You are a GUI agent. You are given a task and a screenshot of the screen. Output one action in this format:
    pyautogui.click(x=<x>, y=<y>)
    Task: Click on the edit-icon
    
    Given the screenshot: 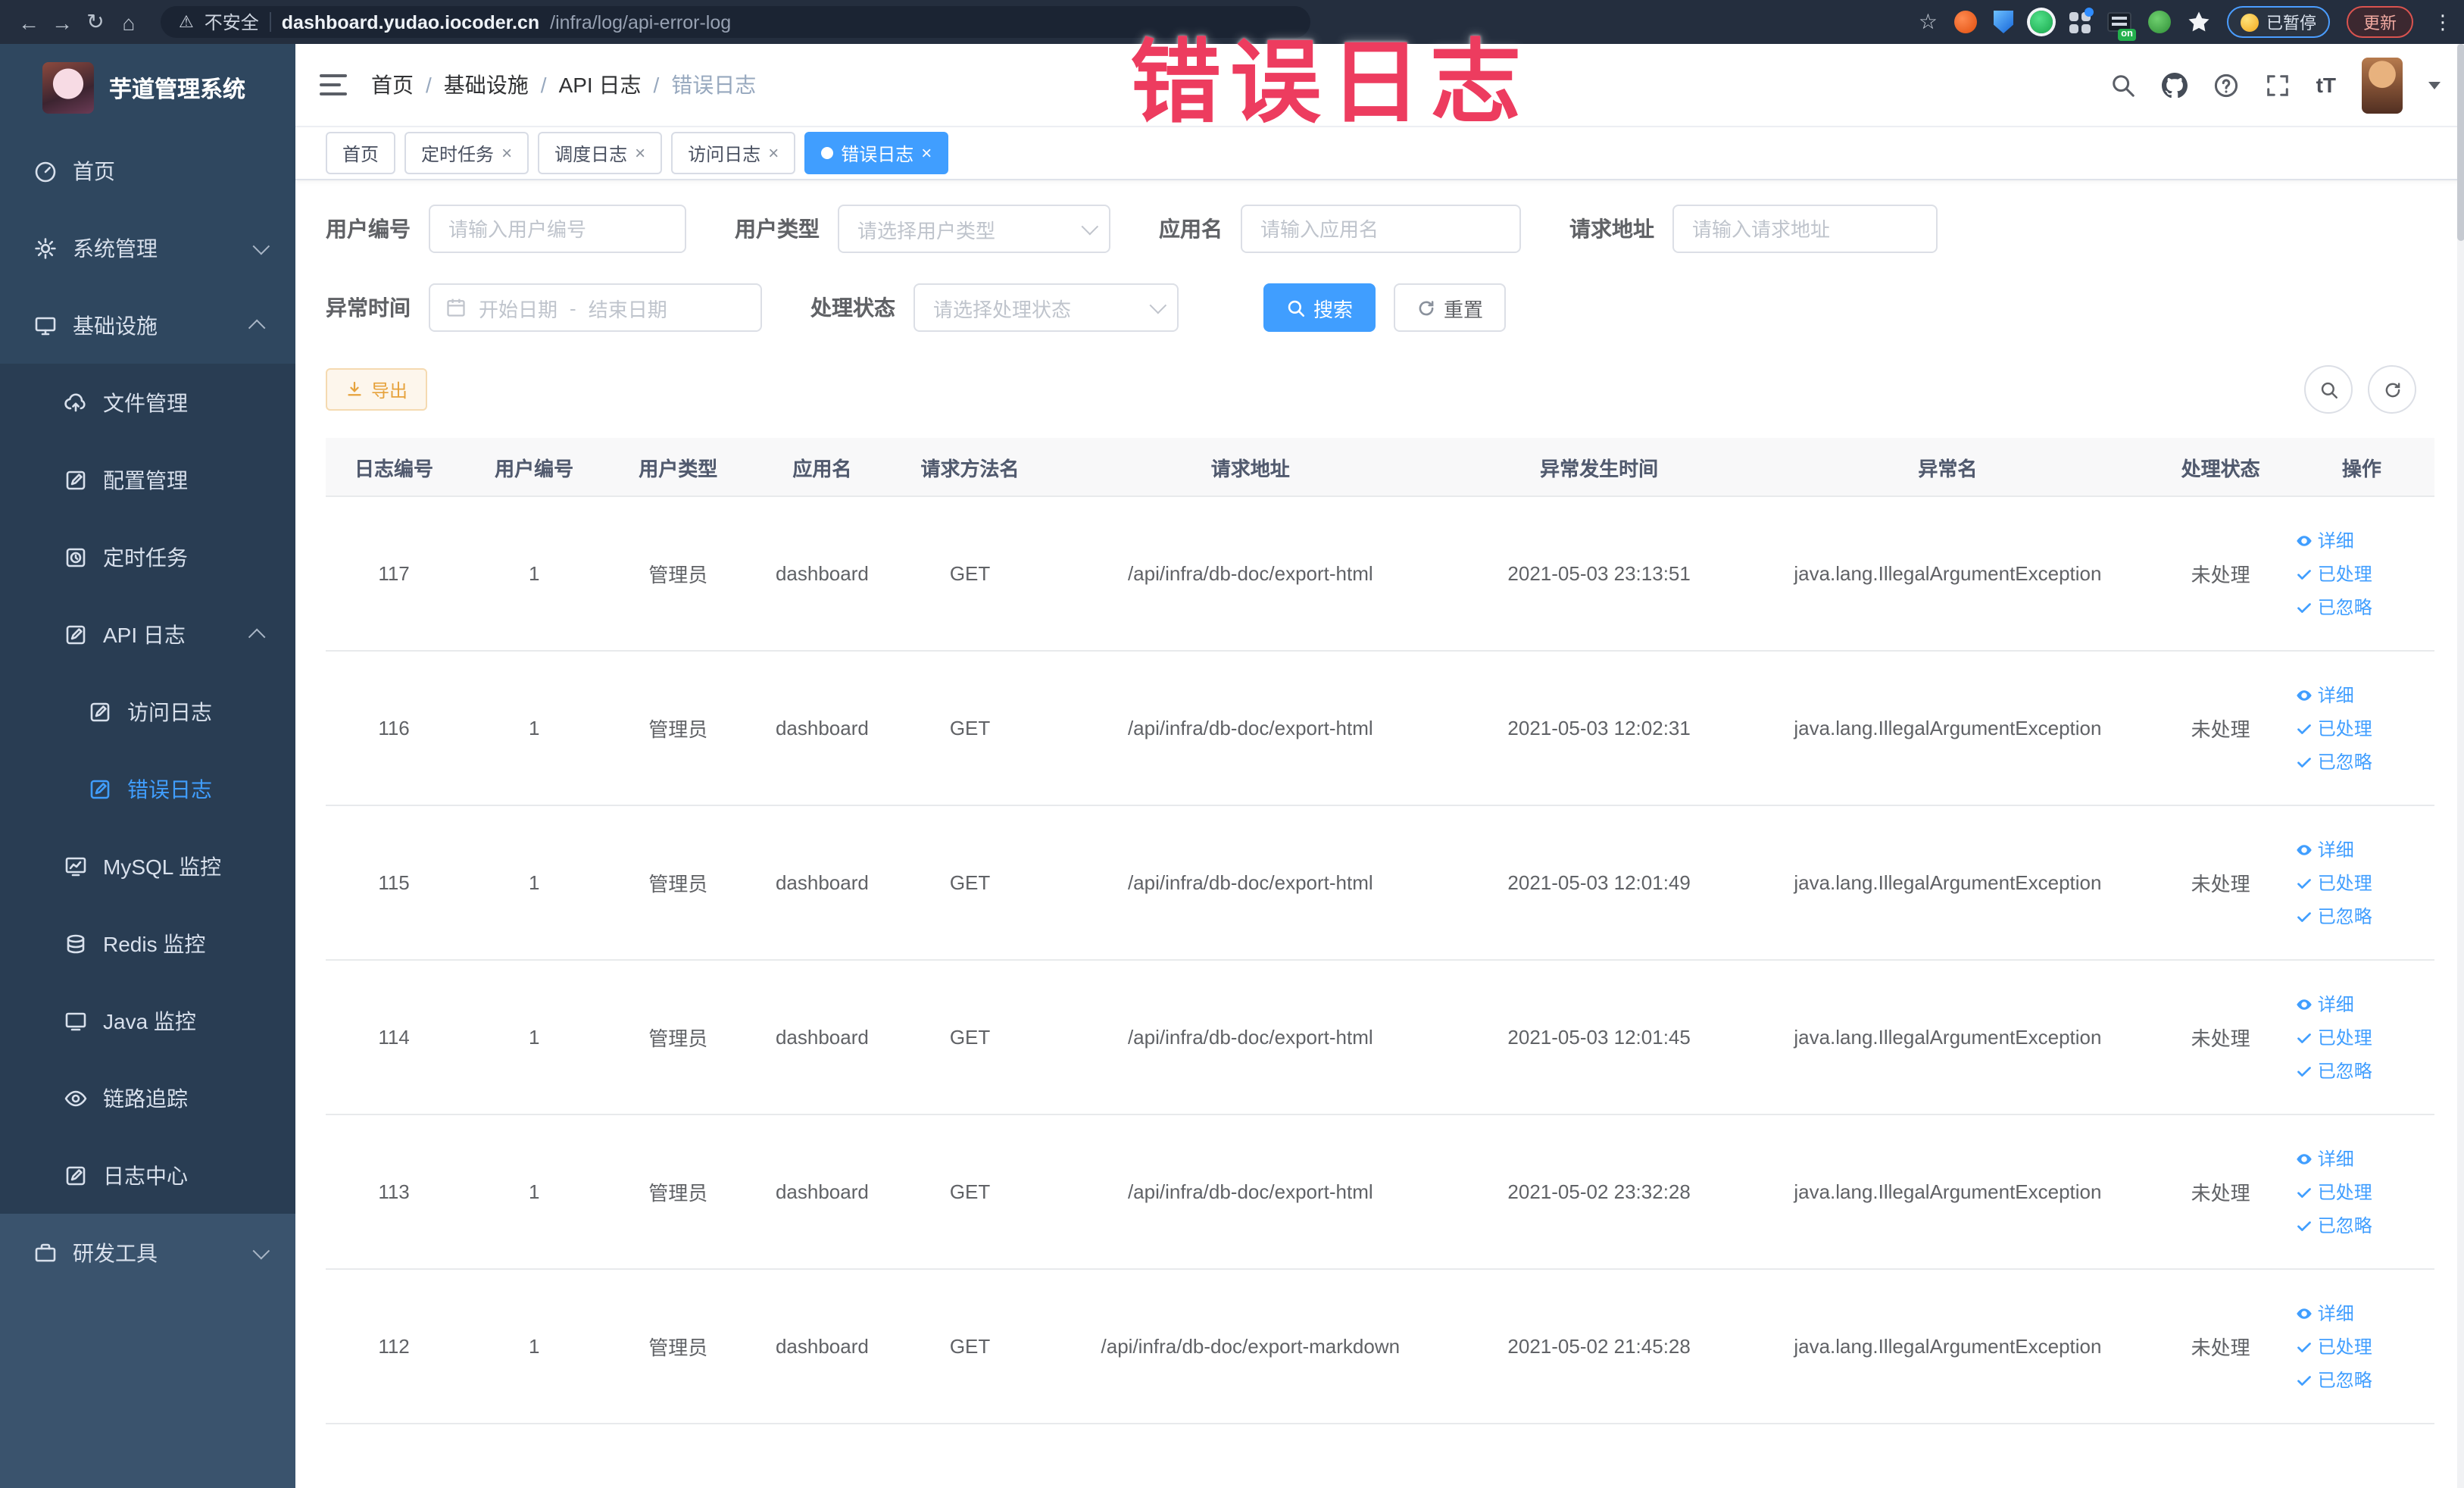 What is the action you would take?
    pyautogui.click(x=76, y=634)
    